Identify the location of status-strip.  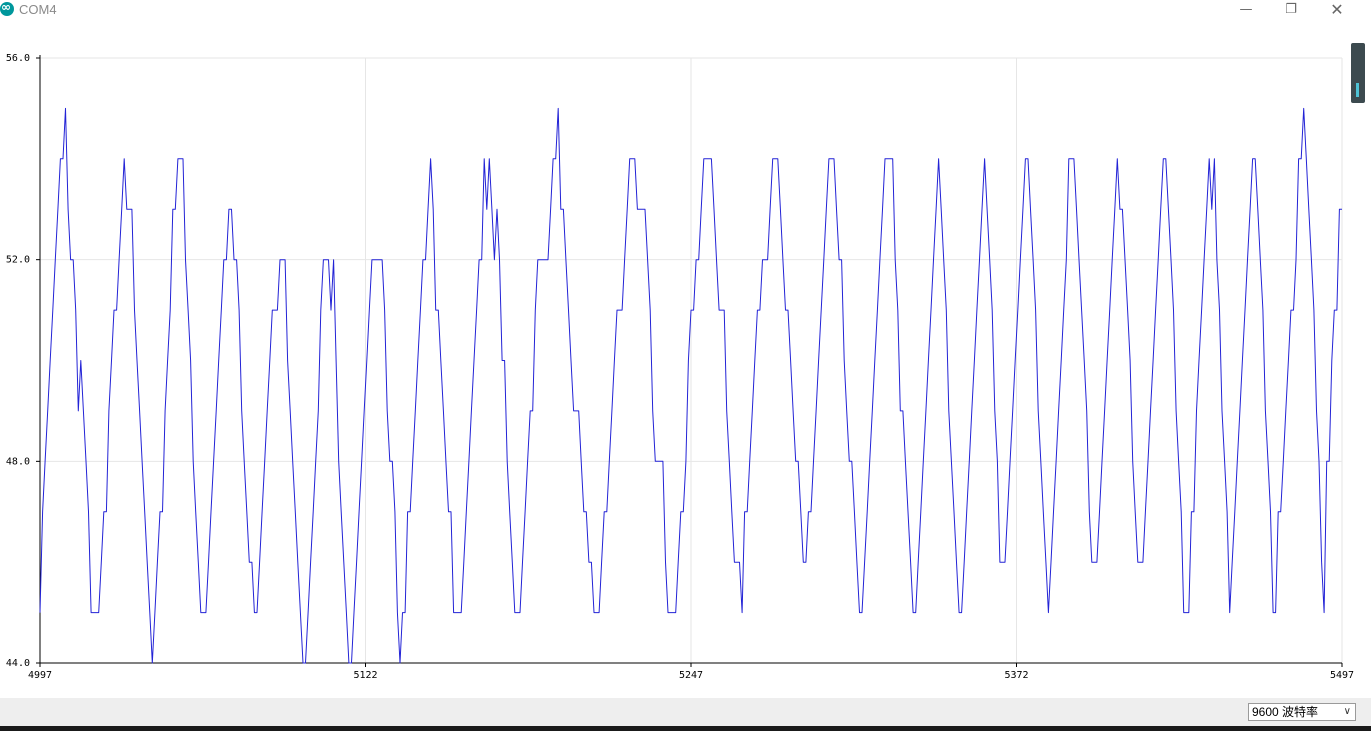
(685, 728).